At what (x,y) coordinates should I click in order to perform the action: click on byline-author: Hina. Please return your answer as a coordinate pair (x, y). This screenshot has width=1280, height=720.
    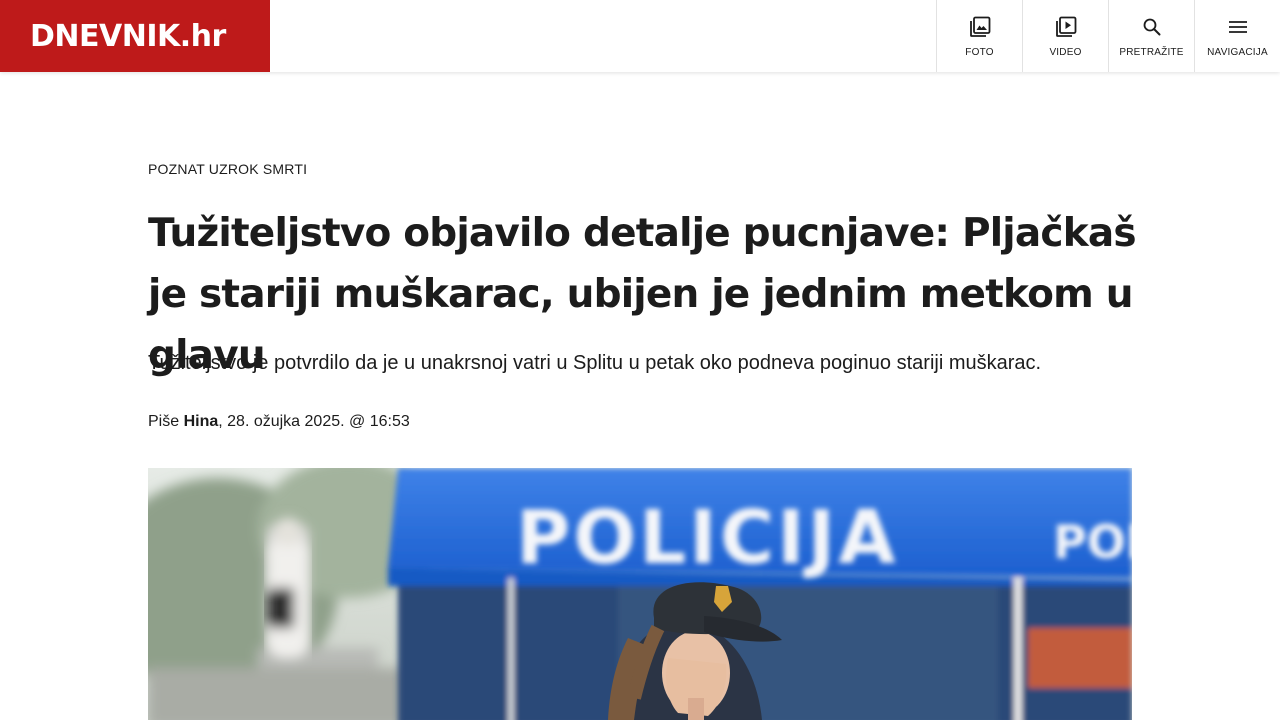
    Looking at the image, I should click on (201, 421).